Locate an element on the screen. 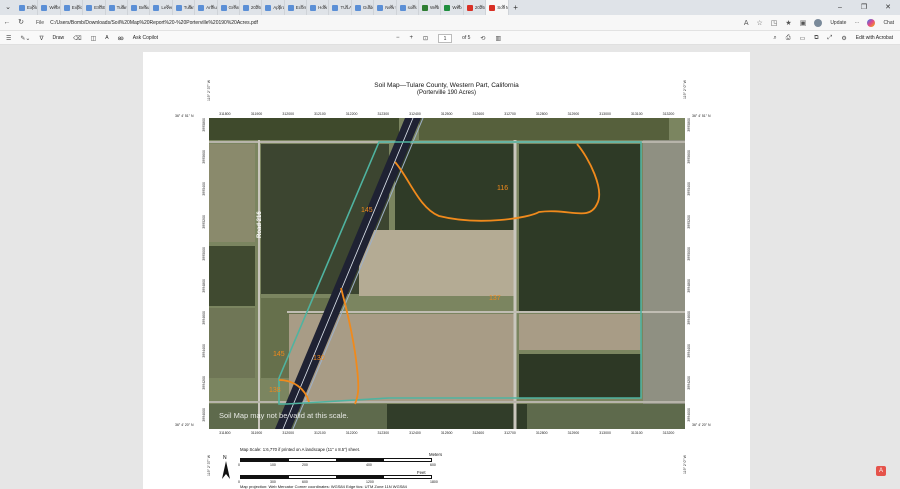 The height and width of the screenshot is (489, 900). fit-page-icon: ⊡ is located at coordinates (425, 38).